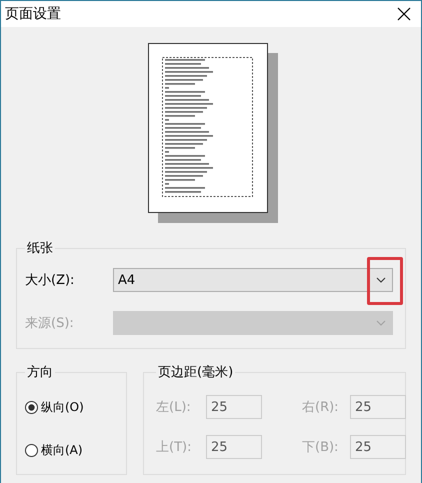 This screenshot has height=483, width=422. I want to click on field-label: 右(R):, so click(321, 407).